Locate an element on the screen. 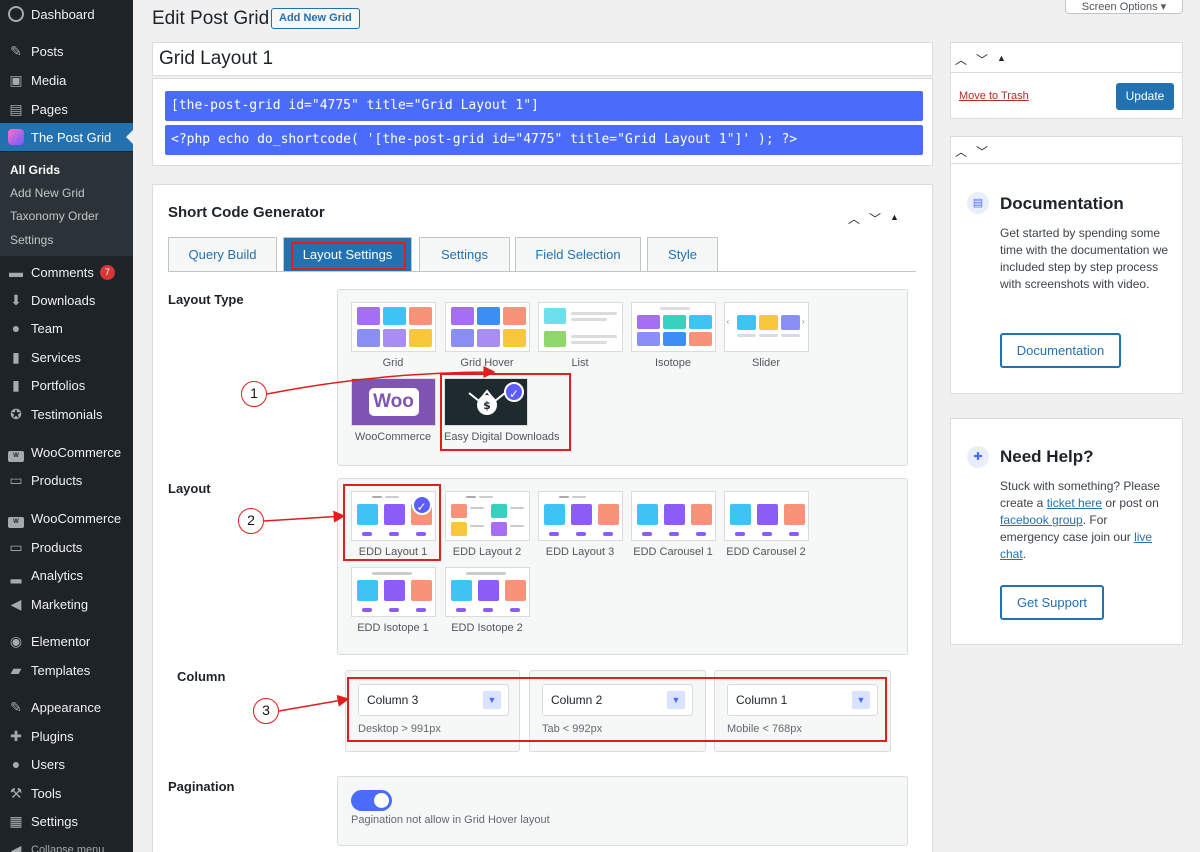  layout-edd-isotope-2: EDD Isotope 2 is located at coordinates (487, 600).